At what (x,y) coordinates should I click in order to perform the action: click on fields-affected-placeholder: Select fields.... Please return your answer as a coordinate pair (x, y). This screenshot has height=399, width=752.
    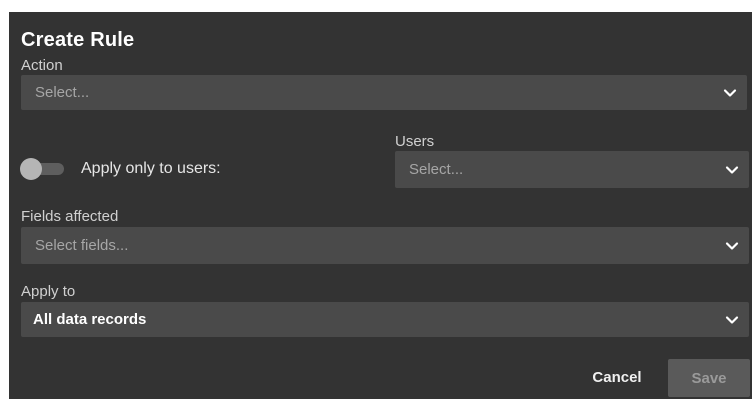
    Looking at the image, I should click on (82, 245).